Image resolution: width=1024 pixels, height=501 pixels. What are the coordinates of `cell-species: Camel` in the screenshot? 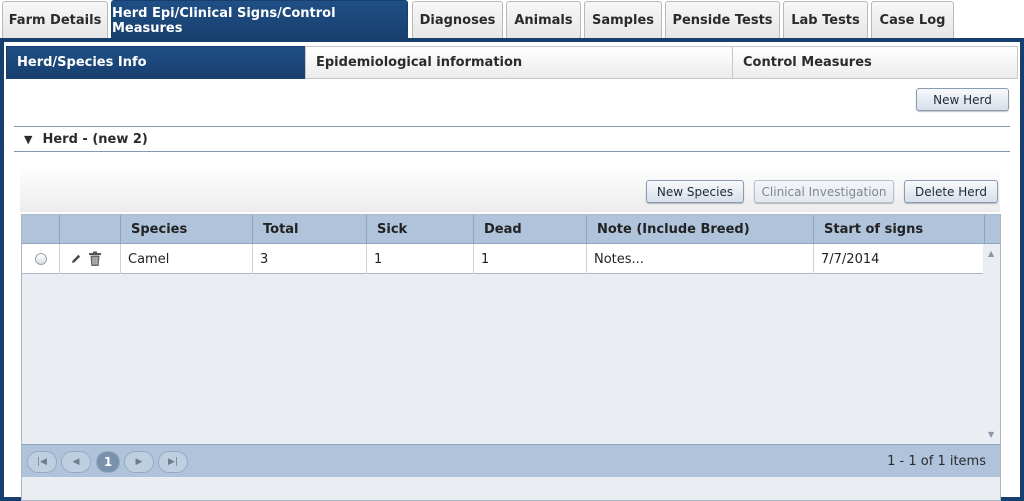 It's located at (187, 259).